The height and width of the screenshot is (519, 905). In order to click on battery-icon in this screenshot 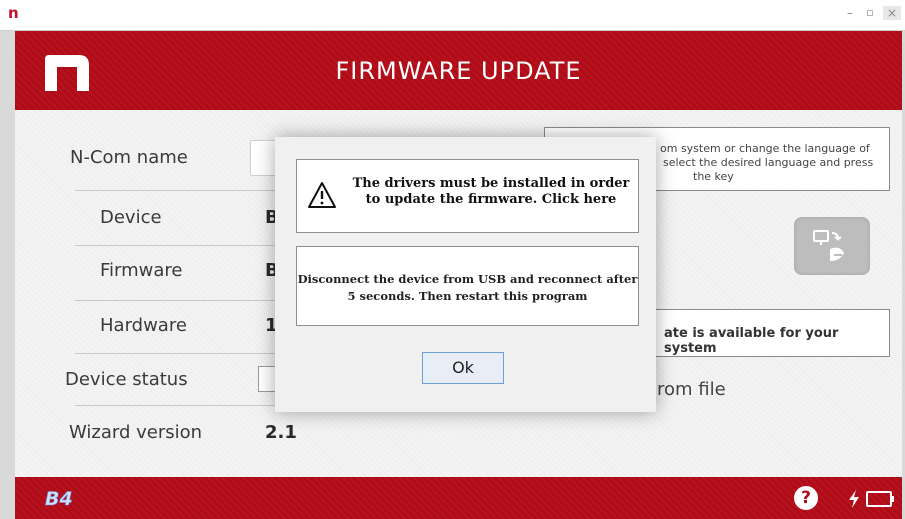, I will do `click(880, 499)`.